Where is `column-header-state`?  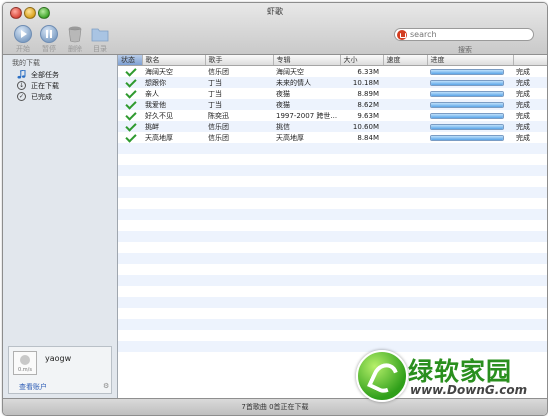
column-header-state is located at coordinates (530, 60).